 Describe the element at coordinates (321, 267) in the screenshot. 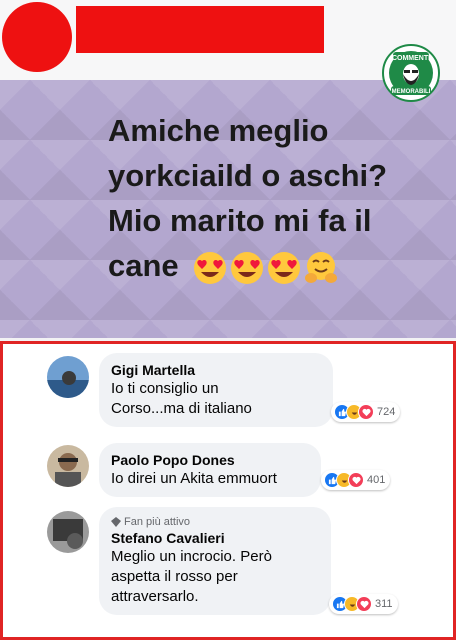

I see `hugging-emoji-icon` at that location.